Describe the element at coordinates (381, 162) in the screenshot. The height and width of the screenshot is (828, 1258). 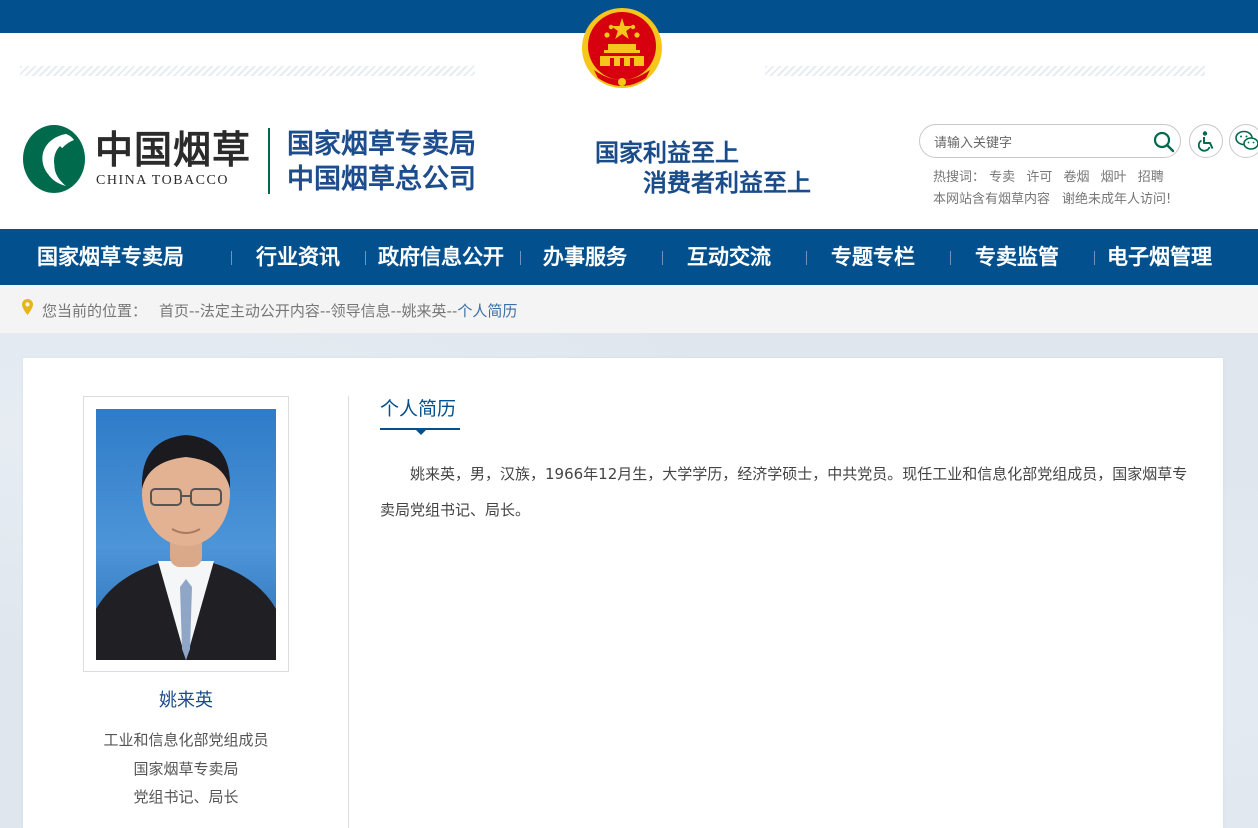
I see `org-name: 国家烟草专卖局 中国烟草总公司` at that location.